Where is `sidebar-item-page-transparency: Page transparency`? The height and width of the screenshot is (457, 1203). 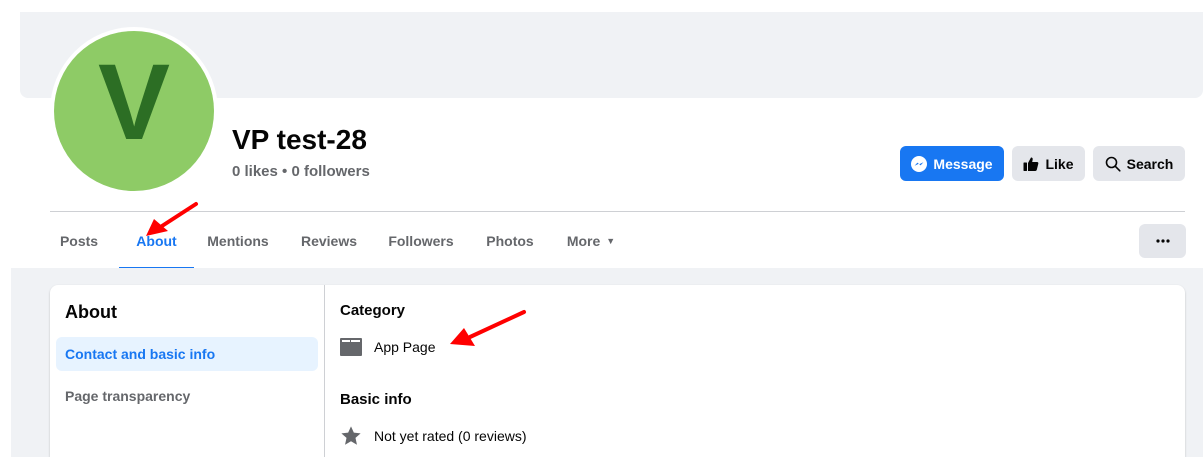 sidebar-item-page-transparency: Page transparency is located at coordinates (187, 396).